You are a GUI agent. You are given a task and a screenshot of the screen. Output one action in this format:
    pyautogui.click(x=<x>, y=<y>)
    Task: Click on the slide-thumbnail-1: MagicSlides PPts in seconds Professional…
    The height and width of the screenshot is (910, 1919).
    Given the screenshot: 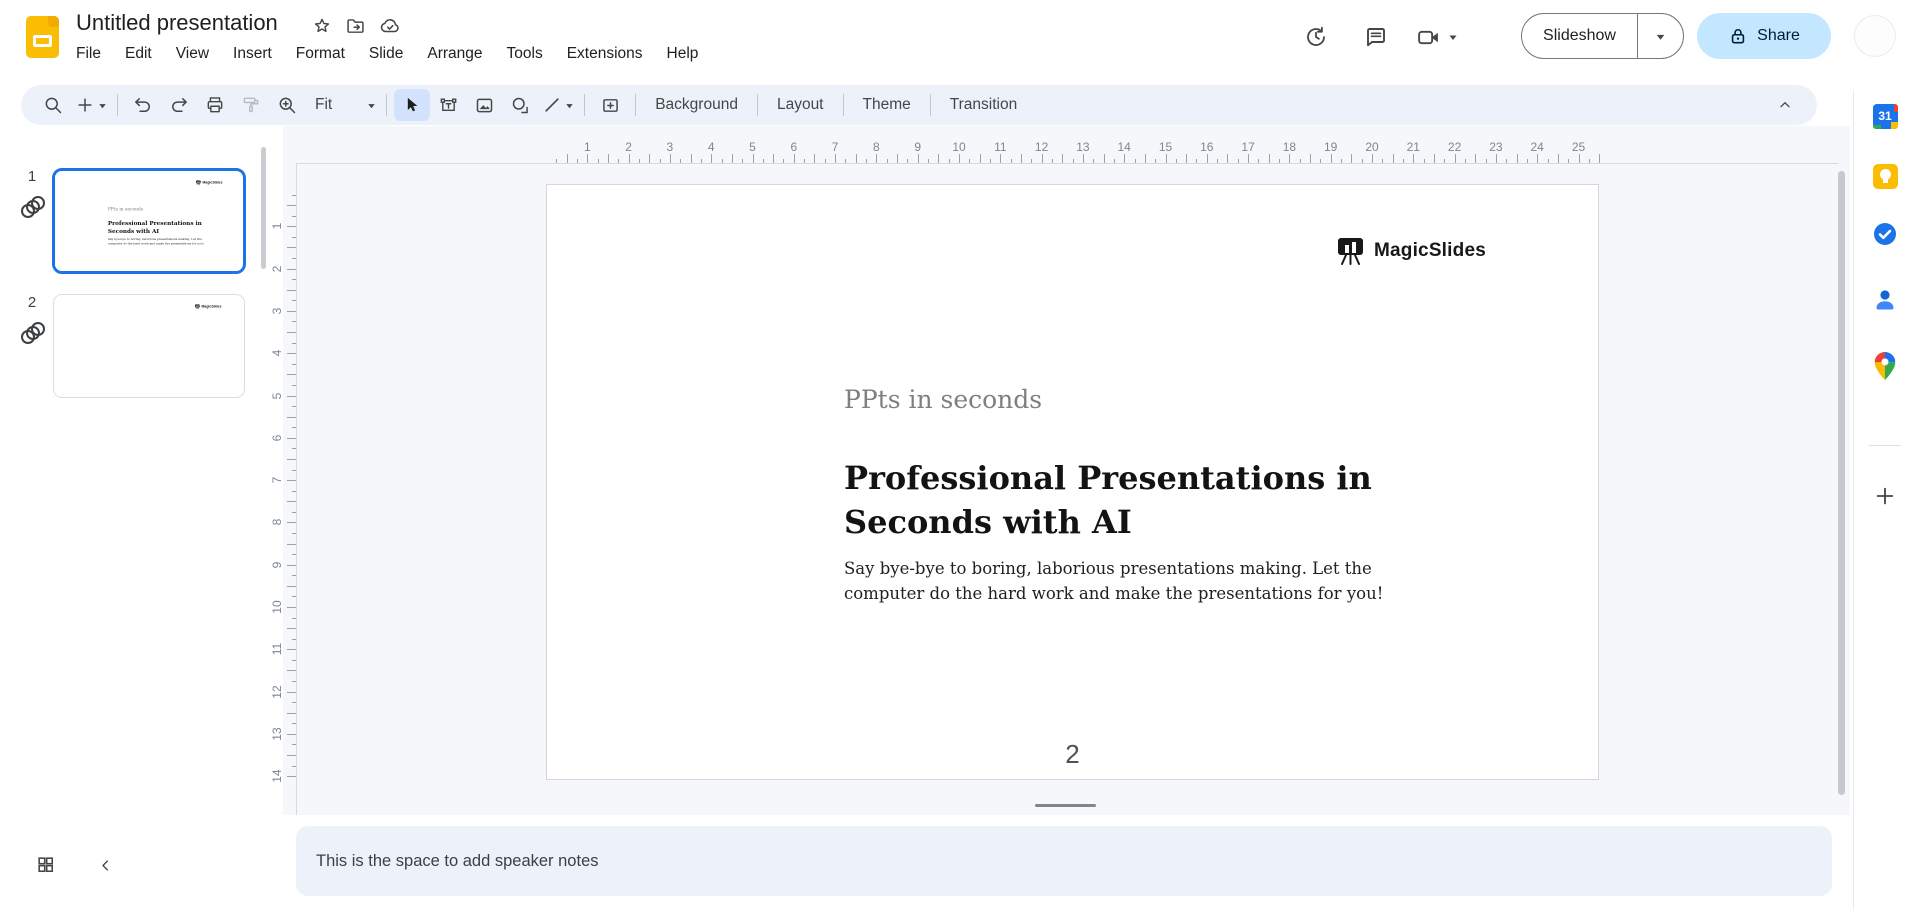 What is the action you would take?
    pyautogui.click(x=149, y=221)
    